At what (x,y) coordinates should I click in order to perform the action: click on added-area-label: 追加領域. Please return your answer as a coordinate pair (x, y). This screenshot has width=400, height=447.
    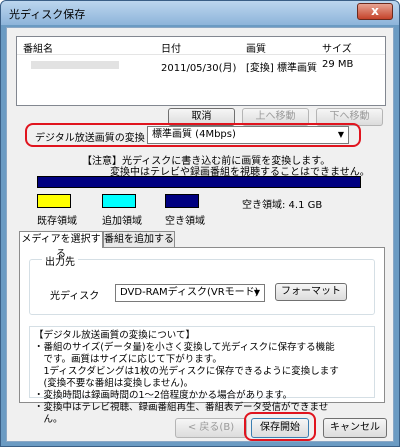
    Looking at the image, I should click on (122, 221).